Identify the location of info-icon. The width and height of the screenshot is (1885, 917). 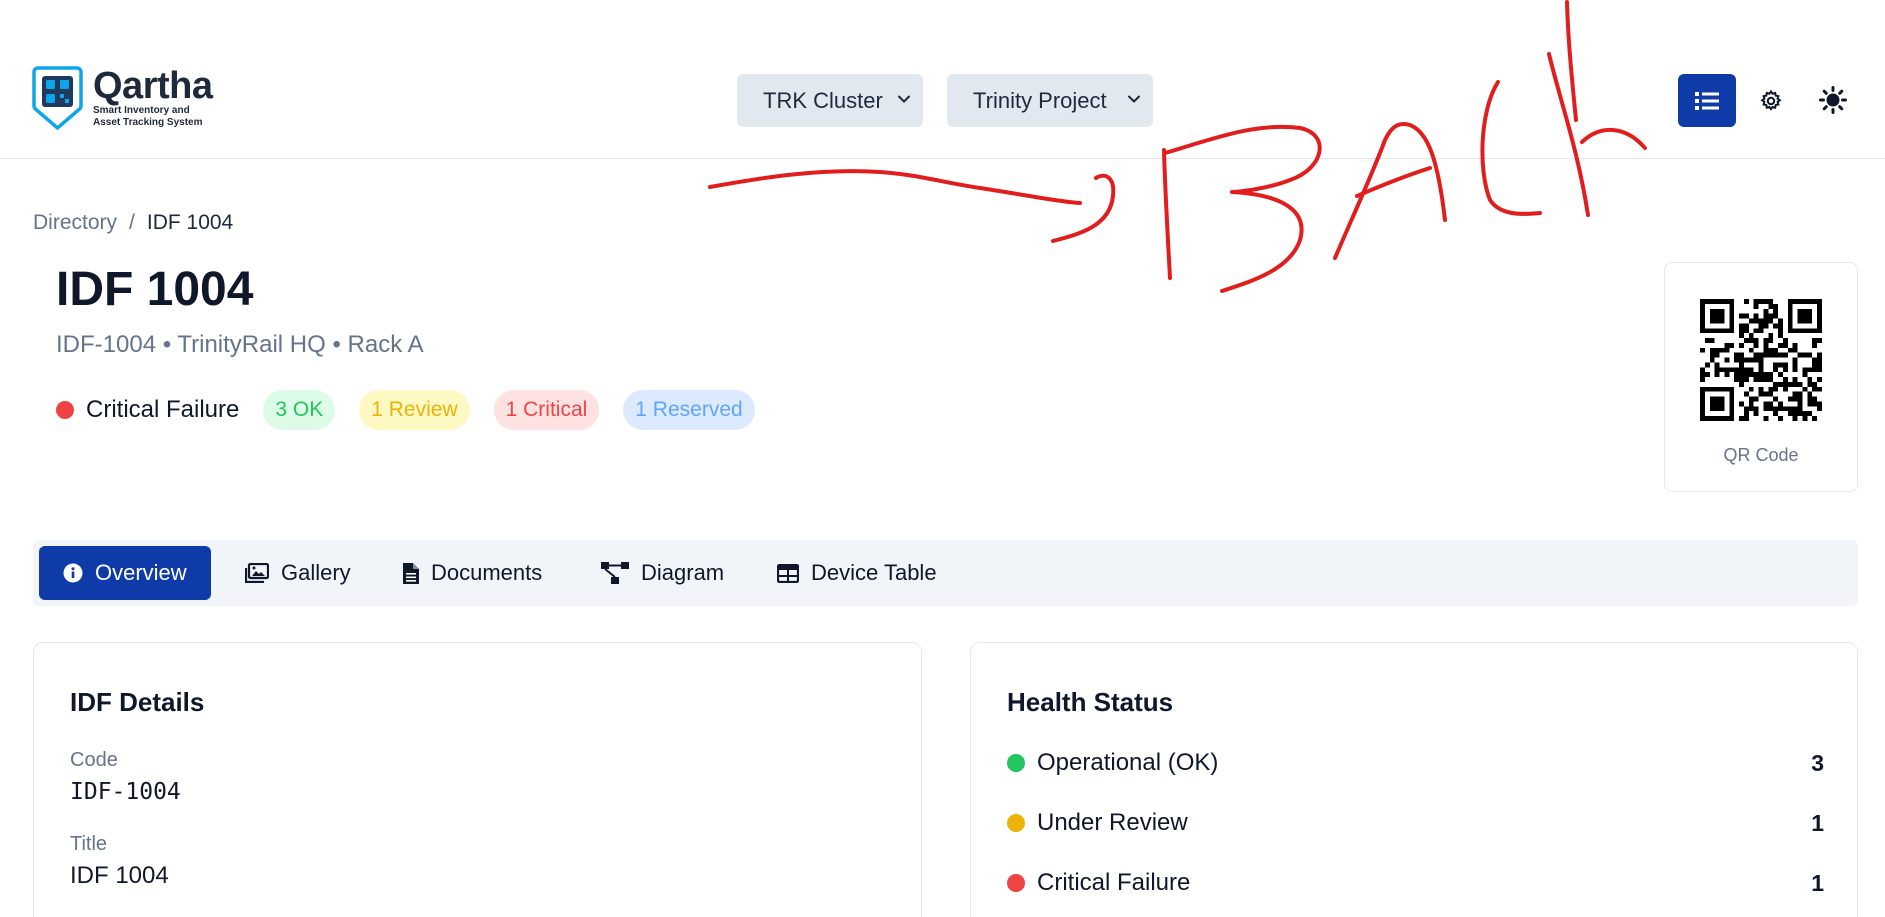
(73, 573).